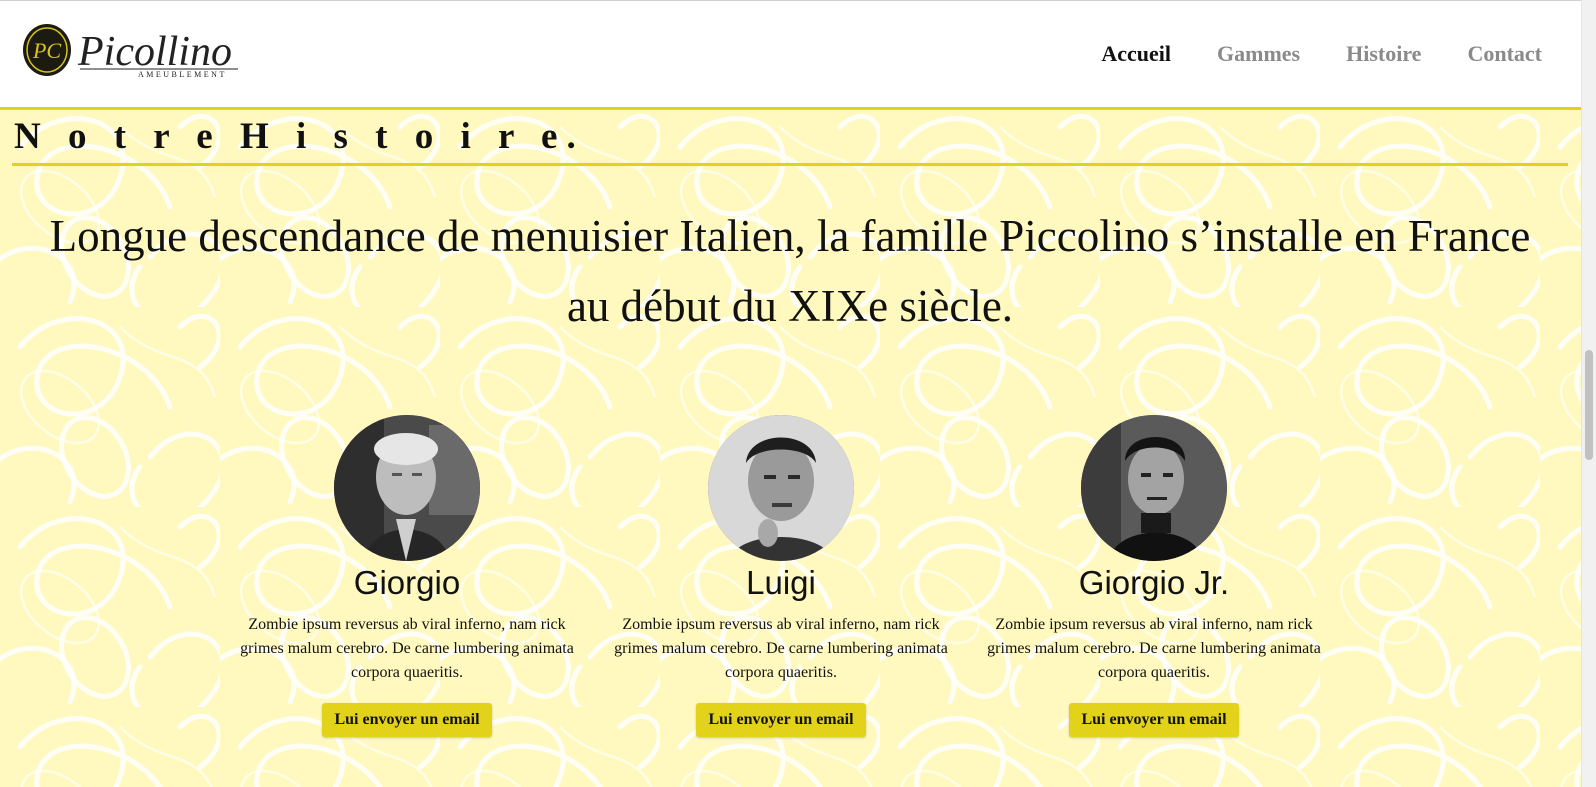  What do you see at coordinates (1589, 405) in the screenshot?
I see `scrollbar-thumb` at bounding box center [1589, 405].